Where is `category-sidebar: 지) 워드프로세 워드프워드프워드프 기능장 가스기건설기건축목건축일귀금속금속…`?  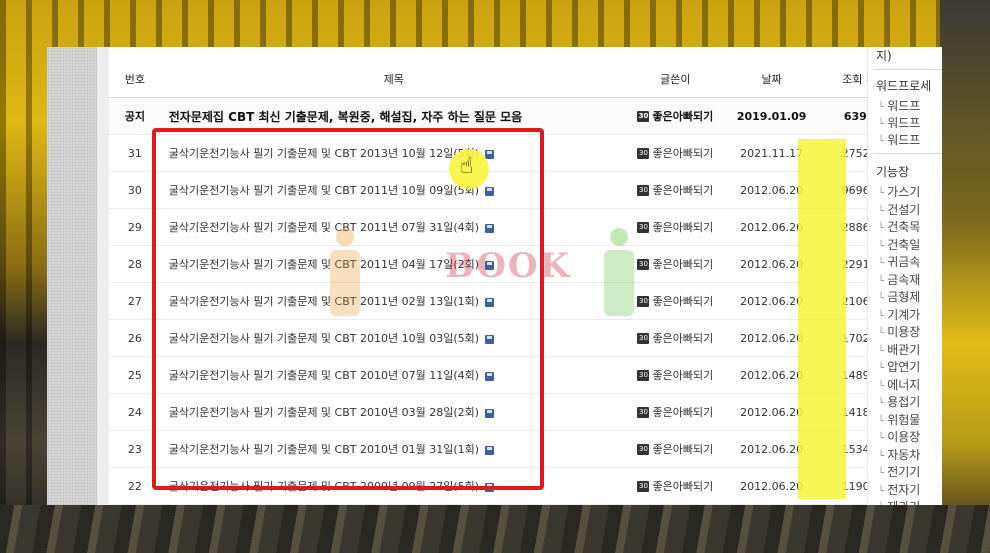
category-sidebar: 지) 워드프로세 워드프워드프워드프 기능장 가스기건설기건축목건축일귀금속금속… is located at coordinates (904, 276).